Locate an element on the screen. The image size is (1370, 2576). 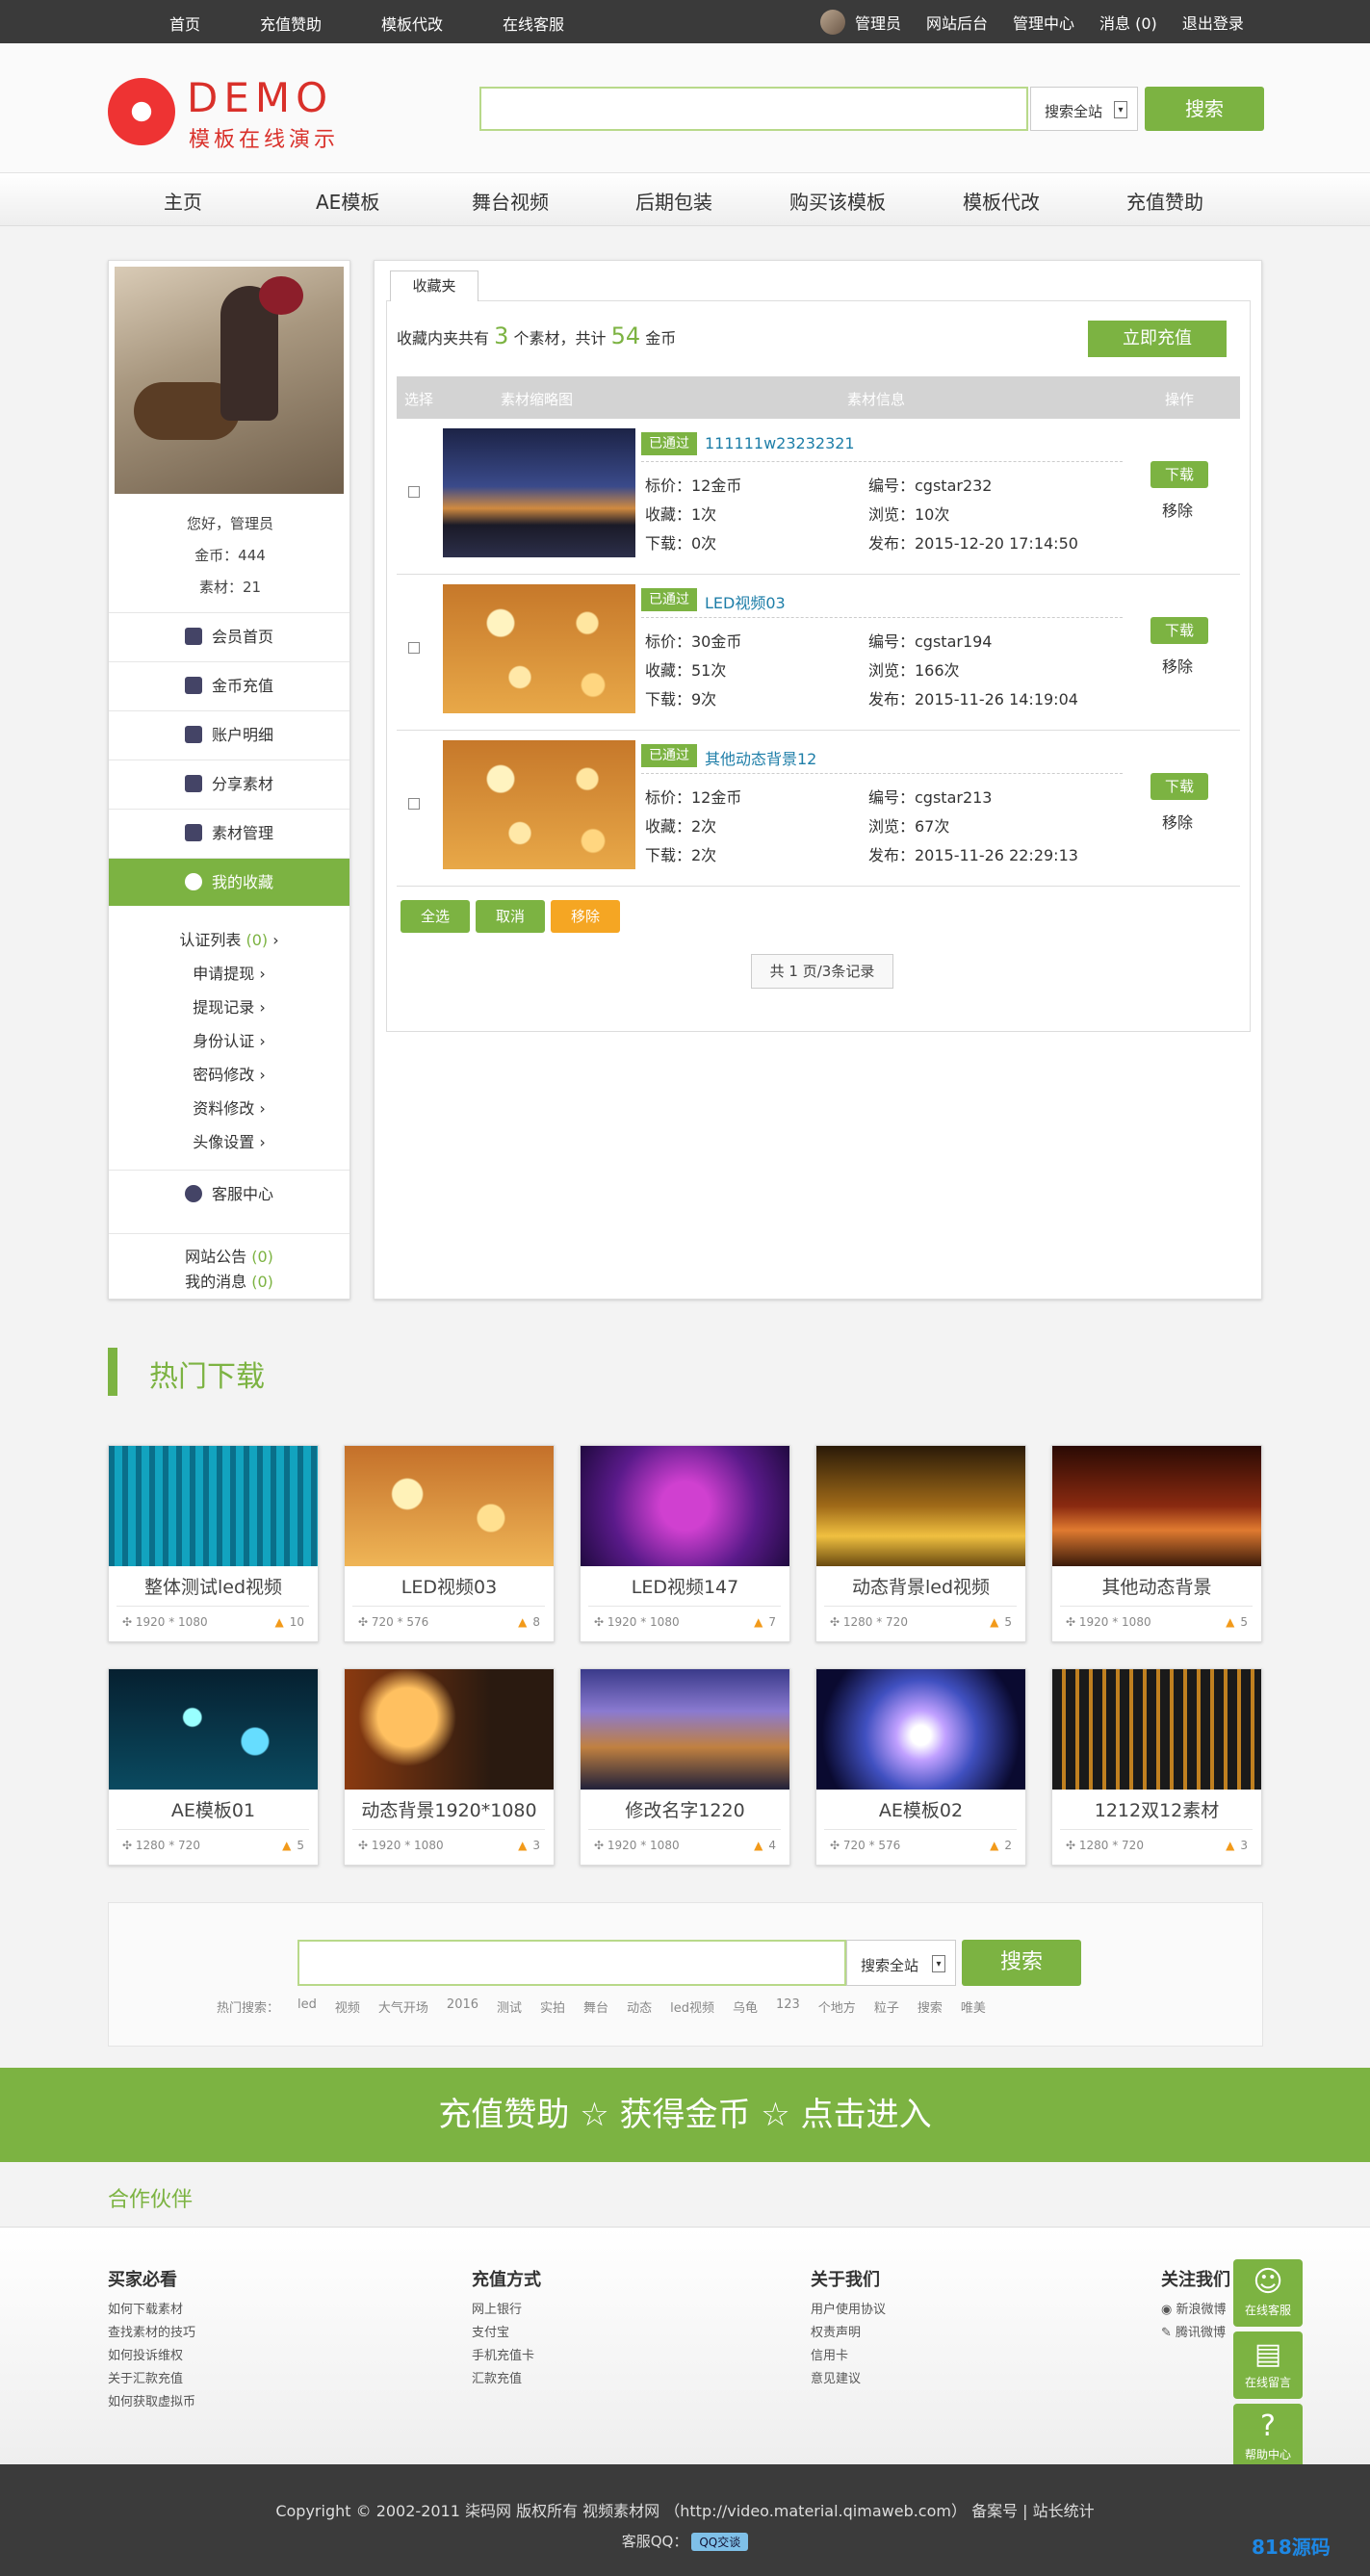
pagination: 共 1 页/3条记录 is located at coordinates (822, 972).